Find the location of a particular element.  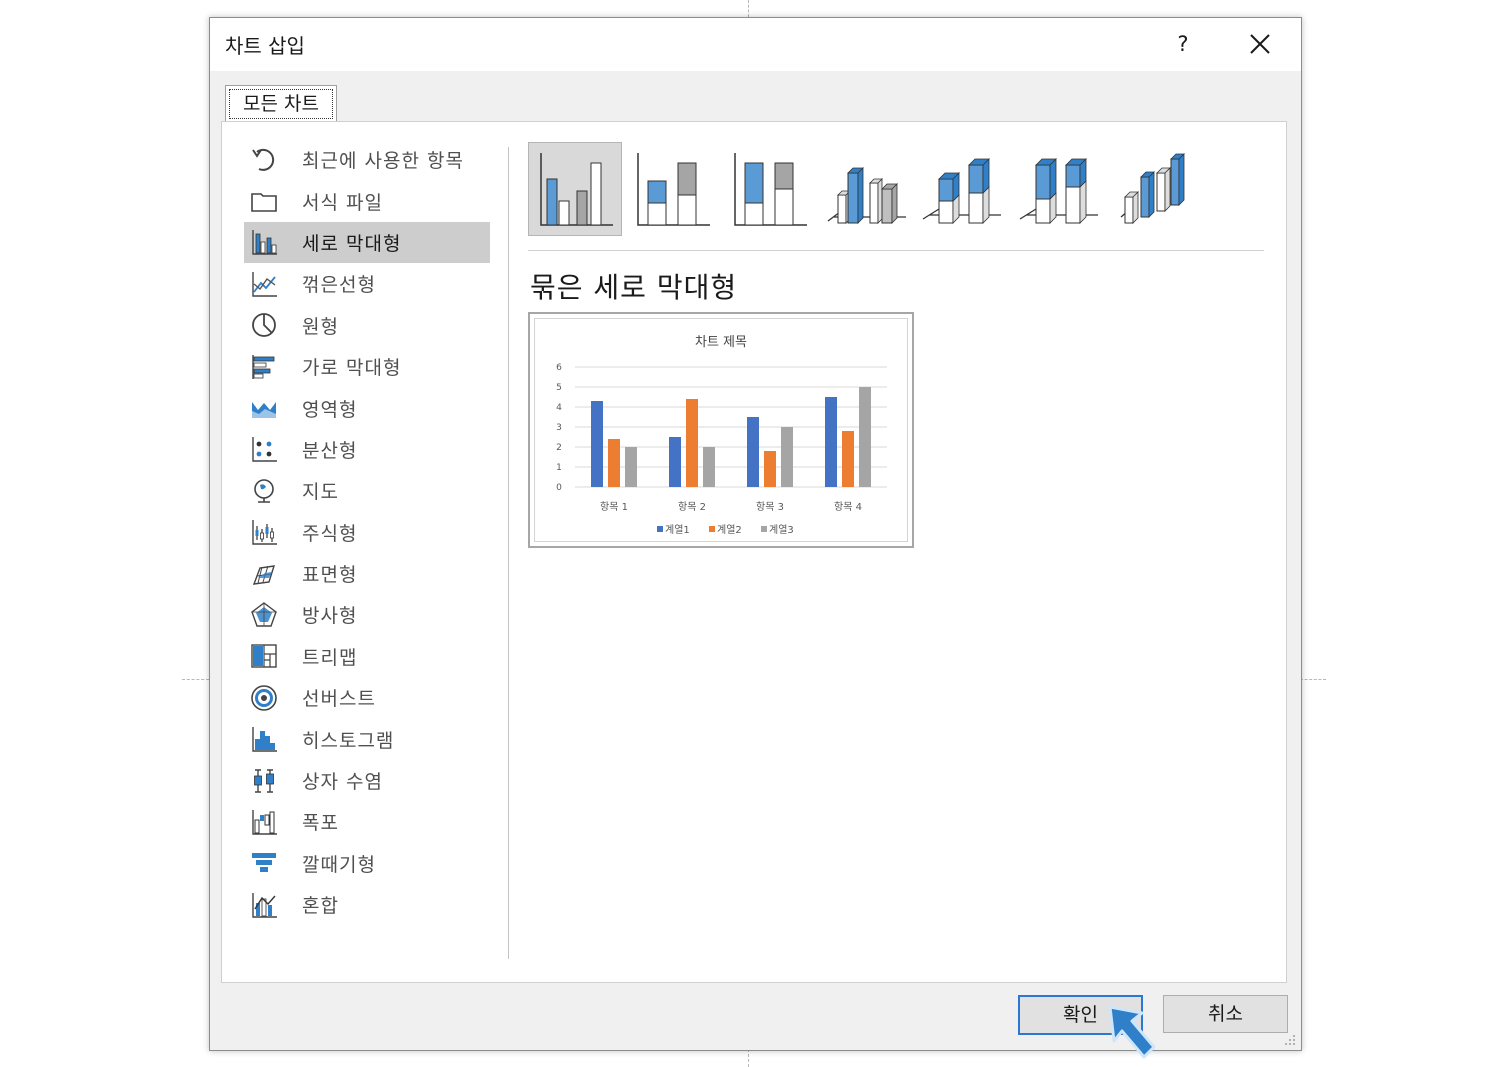

resize-grip-icon is located at coordinates (1289, 1039).